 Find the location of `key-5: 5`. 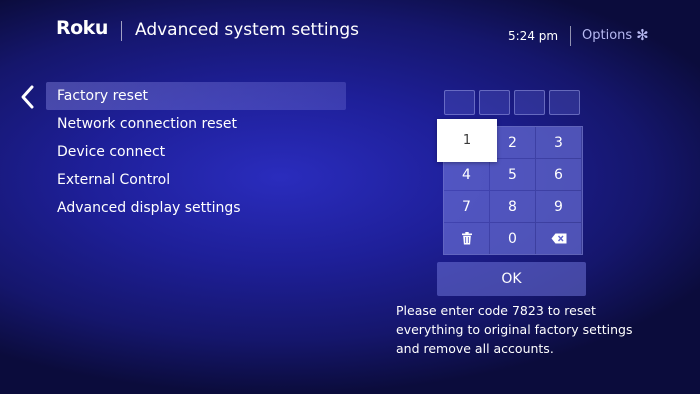

key-5: 5 is located at coordinates (512, 174).